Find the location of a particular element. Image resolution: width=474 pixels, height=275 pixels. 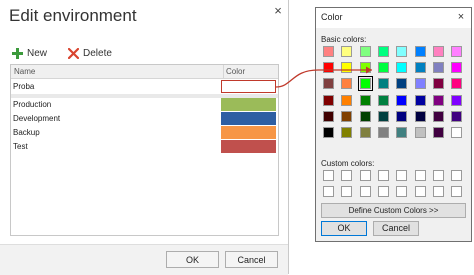

delete-label: Delete is located at coordinates (97, 53).